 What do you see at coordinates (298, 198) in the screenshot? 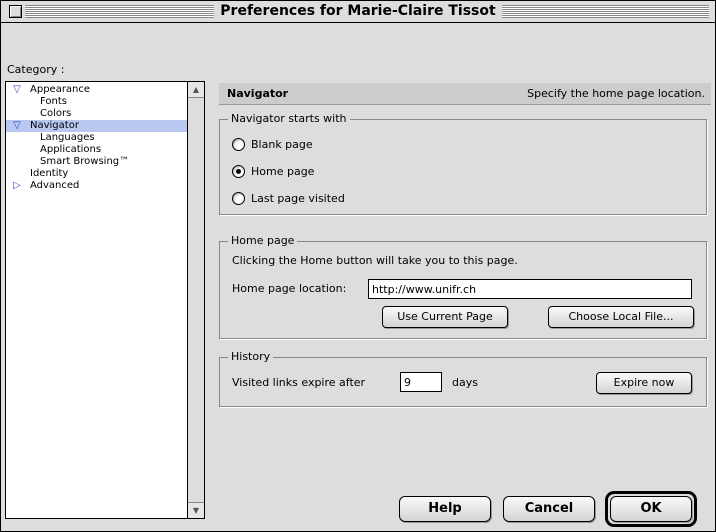
I see `radio-last-page-label: Last page visited` at bounding box center [298, 198].